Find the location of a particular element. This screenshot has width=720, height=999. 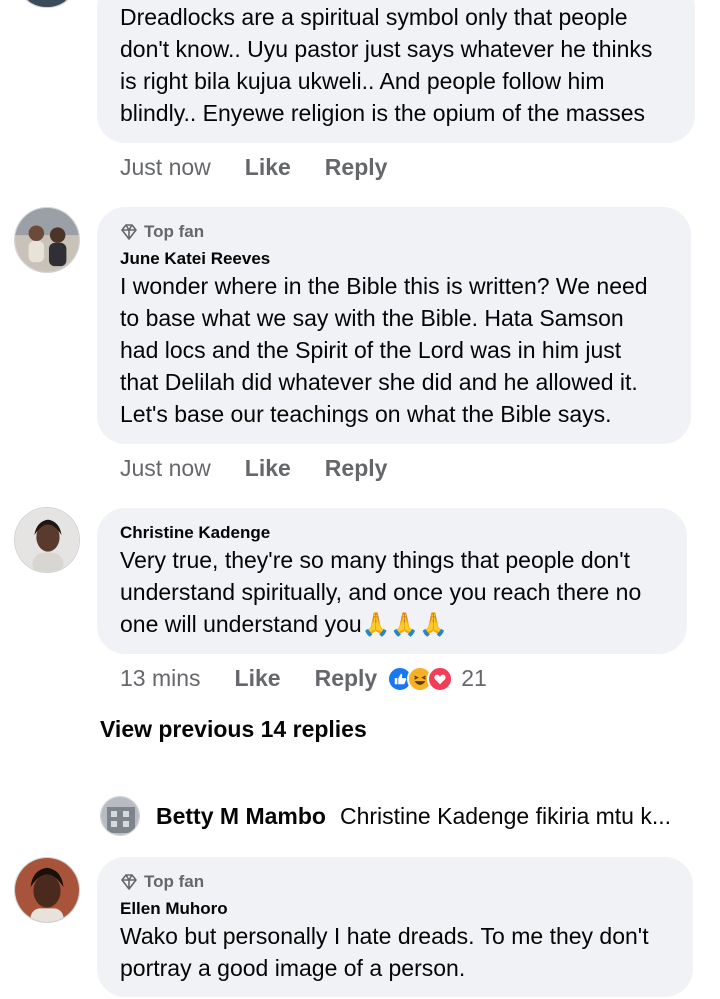

comment-timestamp: 13 mins is located at coordinates (160, 678).